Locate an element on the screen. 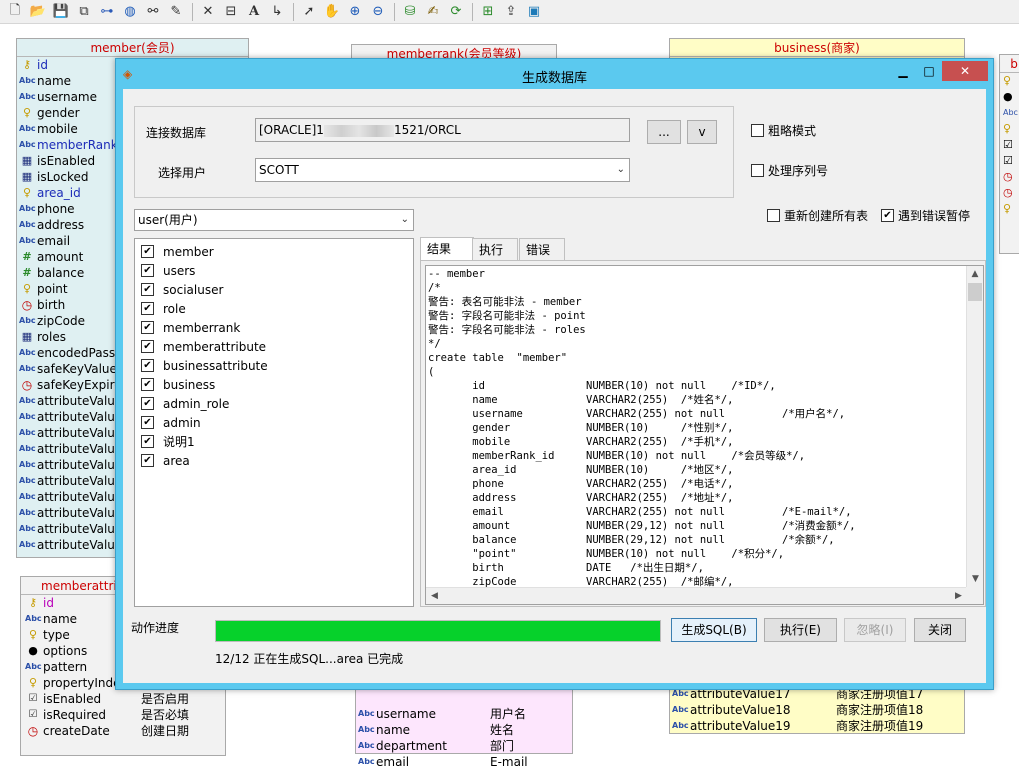 This screenshot has width=1019, height=770. entity-field: Abc name 姓名 is located at coordinates (464, 730).